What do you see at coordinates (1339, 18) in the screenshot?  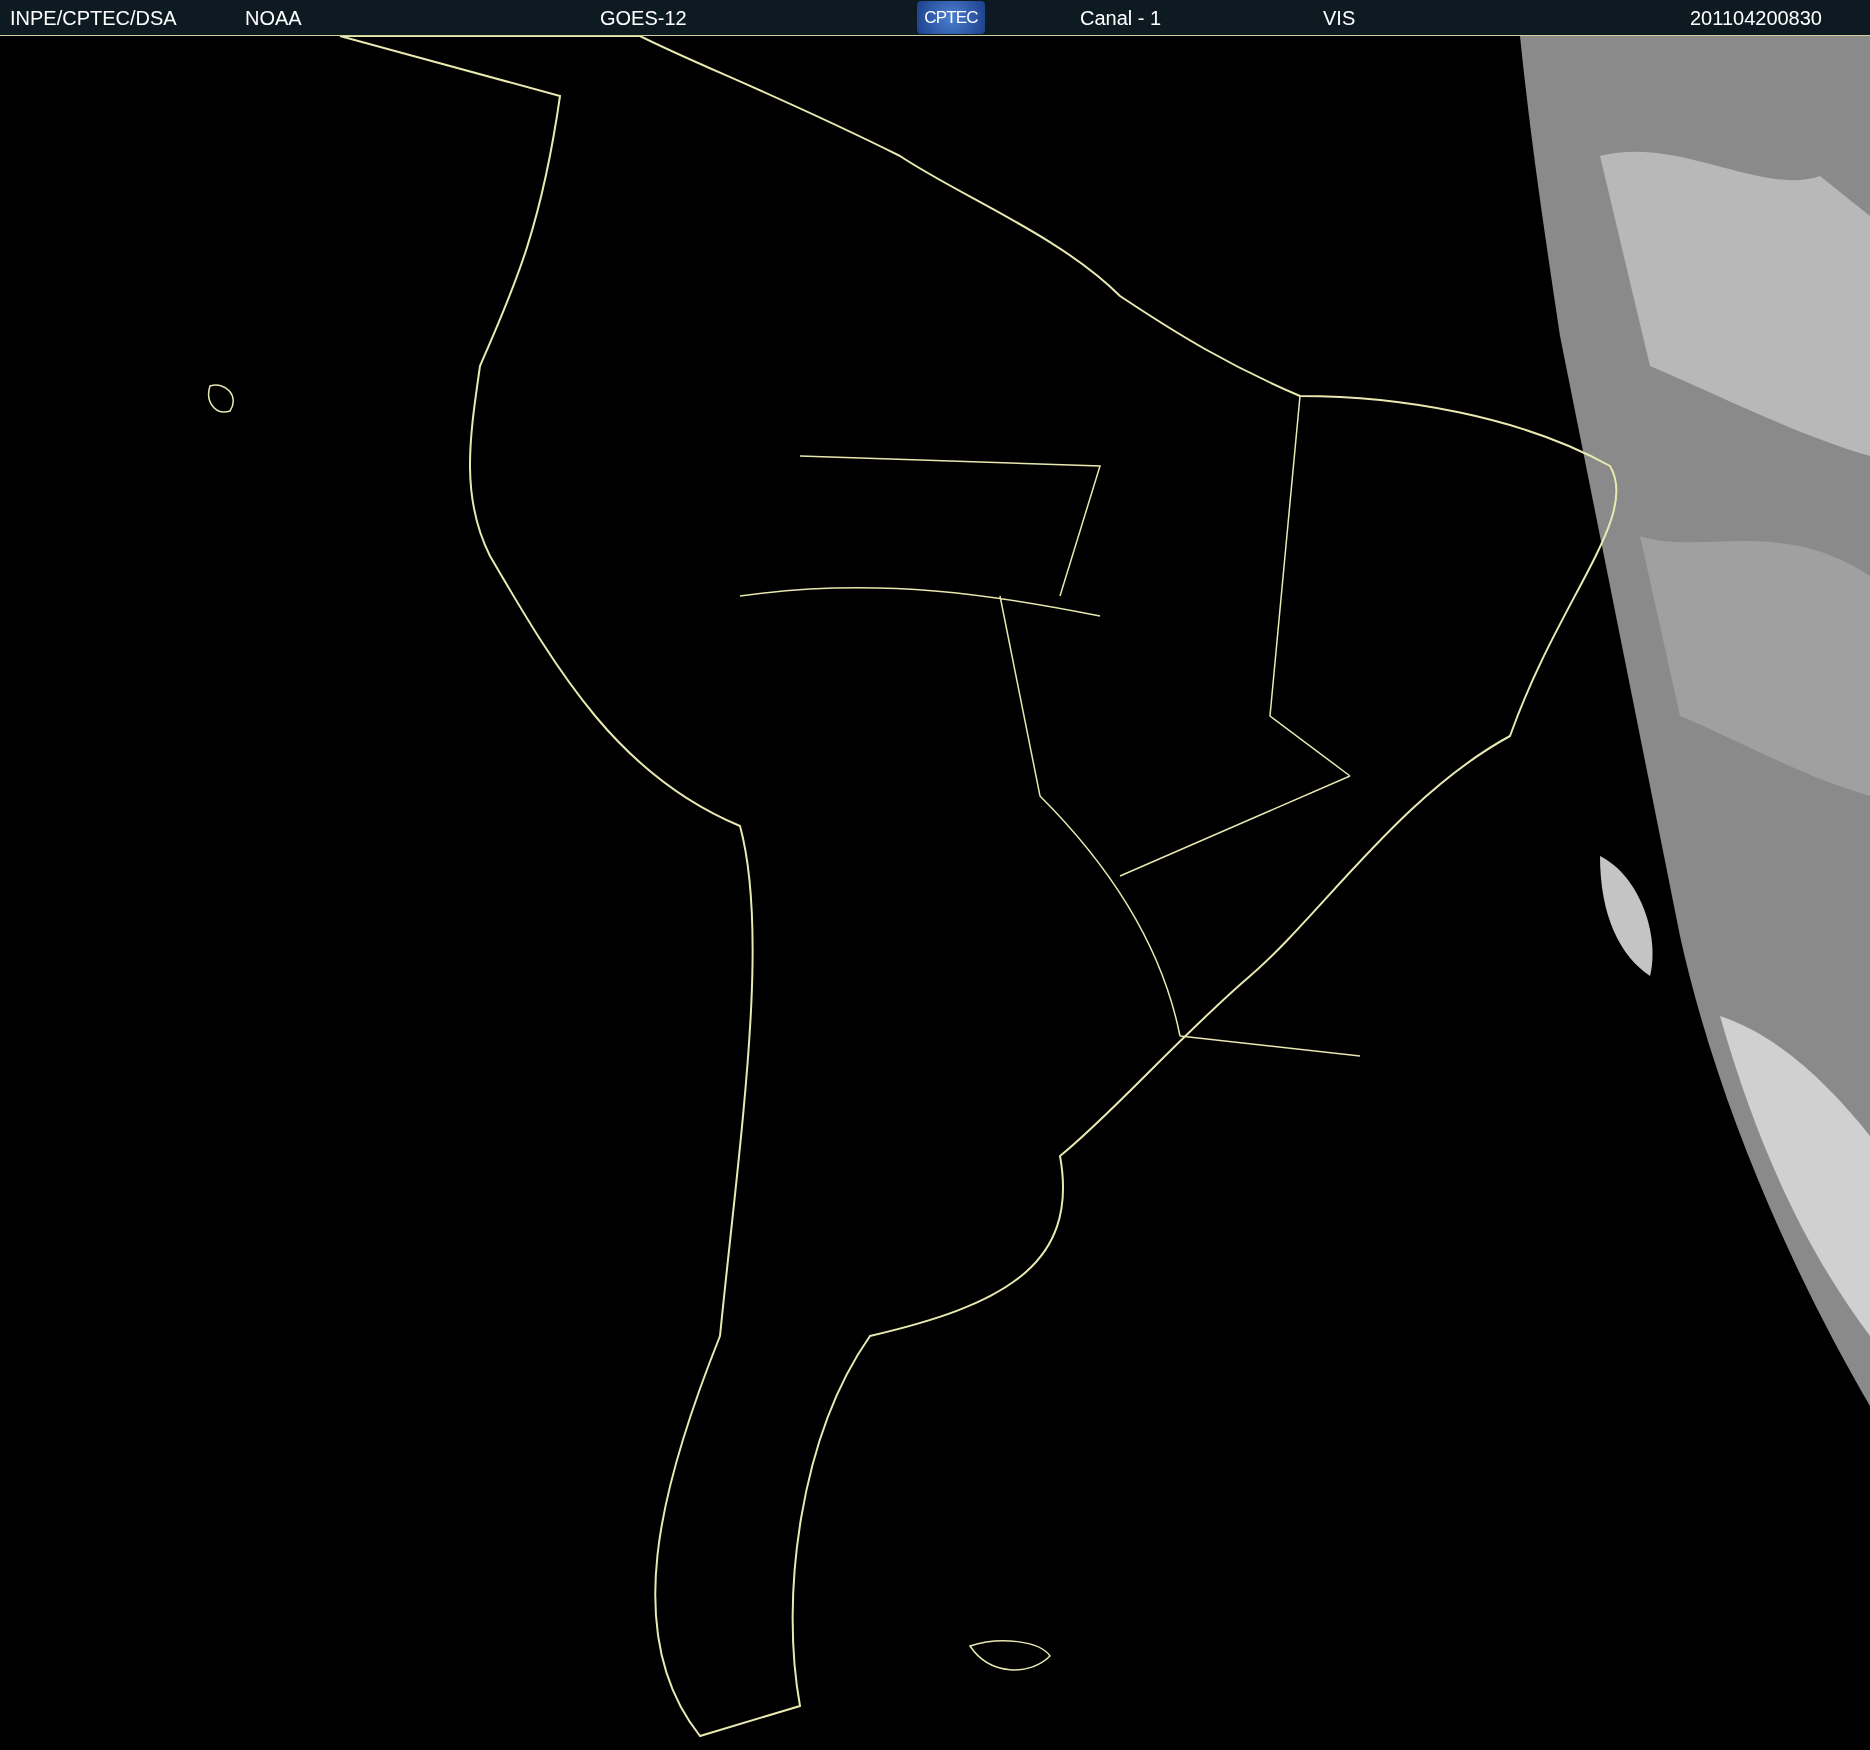 I see `header-label: VIS` at bounding box center [1339, 18].